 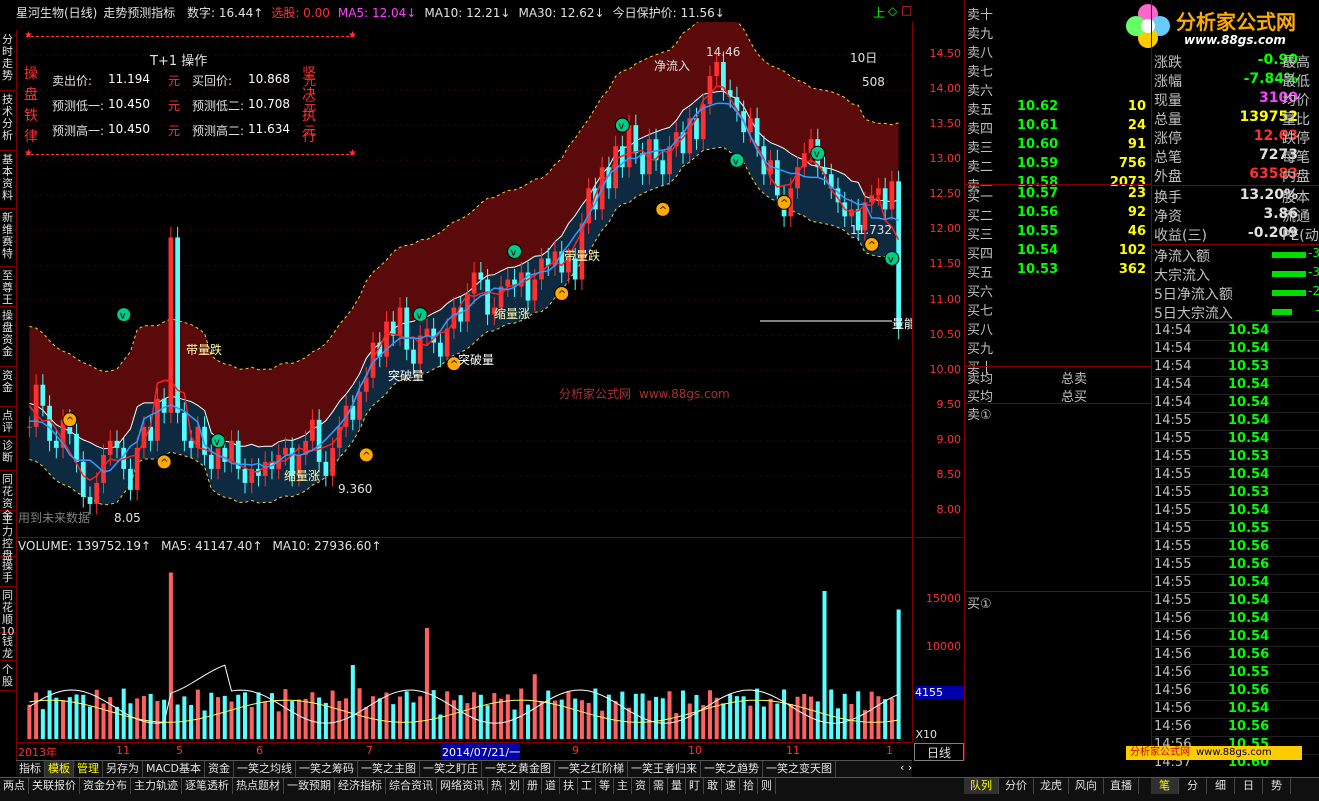 I want to click on order-book-tab: 分价, so click(x=1016, y=786).